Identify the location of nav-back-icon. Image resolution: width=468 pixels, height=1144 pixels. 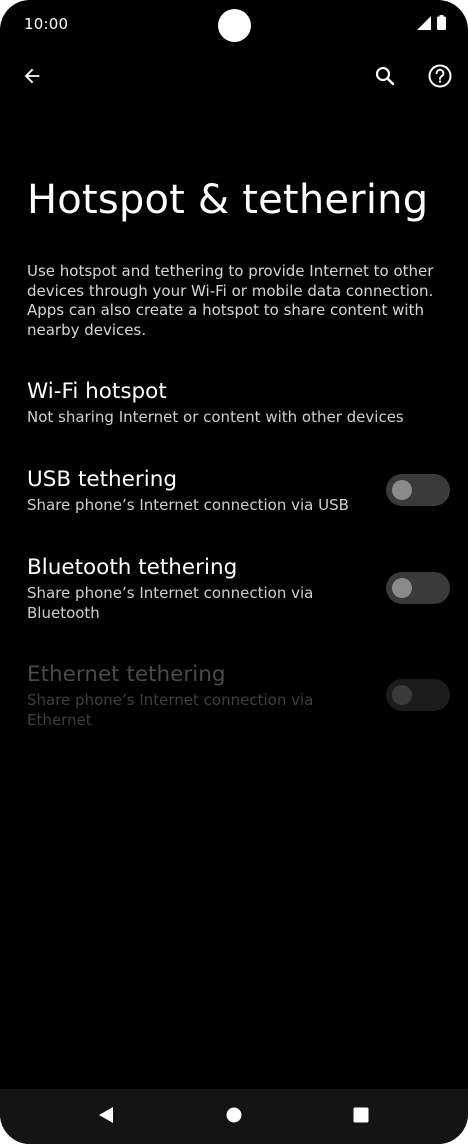
(106, 1117).